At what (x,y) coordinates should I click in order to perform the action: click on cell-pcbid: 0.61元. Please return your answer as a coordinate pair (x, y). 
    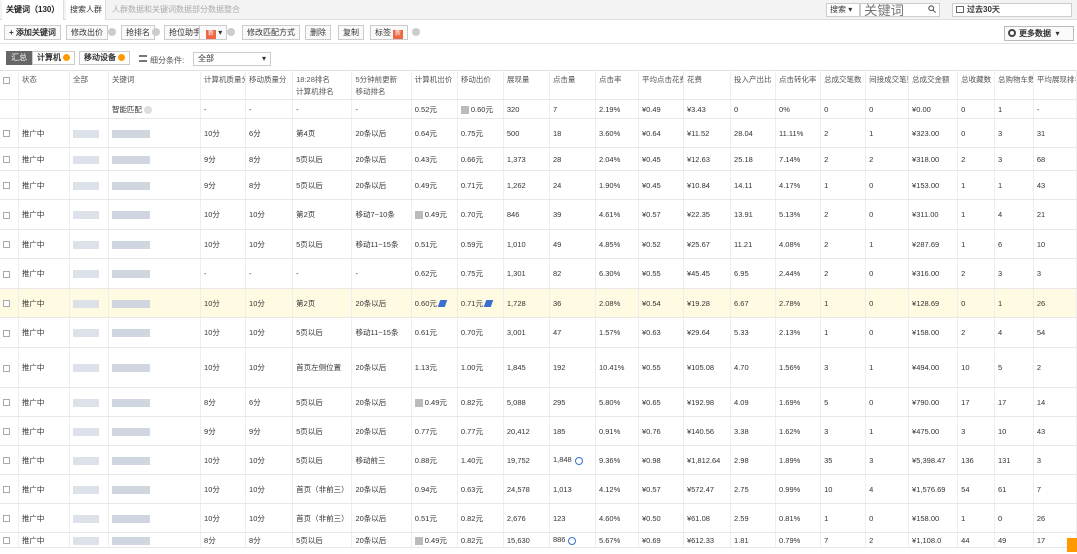
    Looking at the image, I should click on (434, 332).